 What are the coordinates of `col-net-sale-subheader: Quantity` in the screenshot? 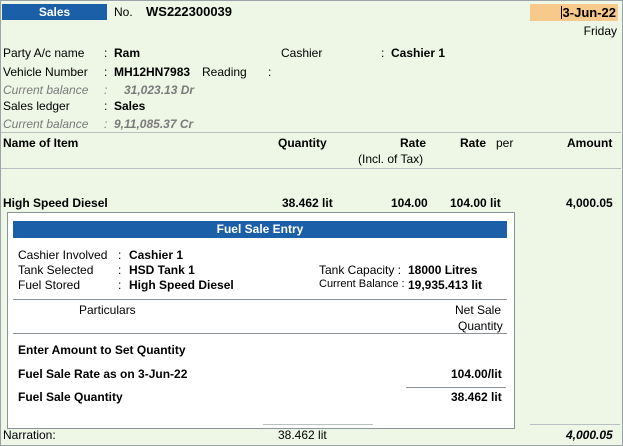 It's located at (480, 326).